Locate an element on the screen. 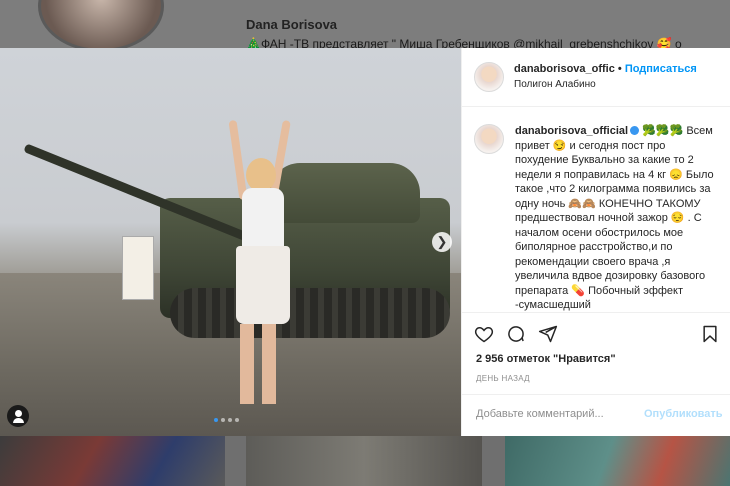  heart-icon is located at coordinates (484, 334).